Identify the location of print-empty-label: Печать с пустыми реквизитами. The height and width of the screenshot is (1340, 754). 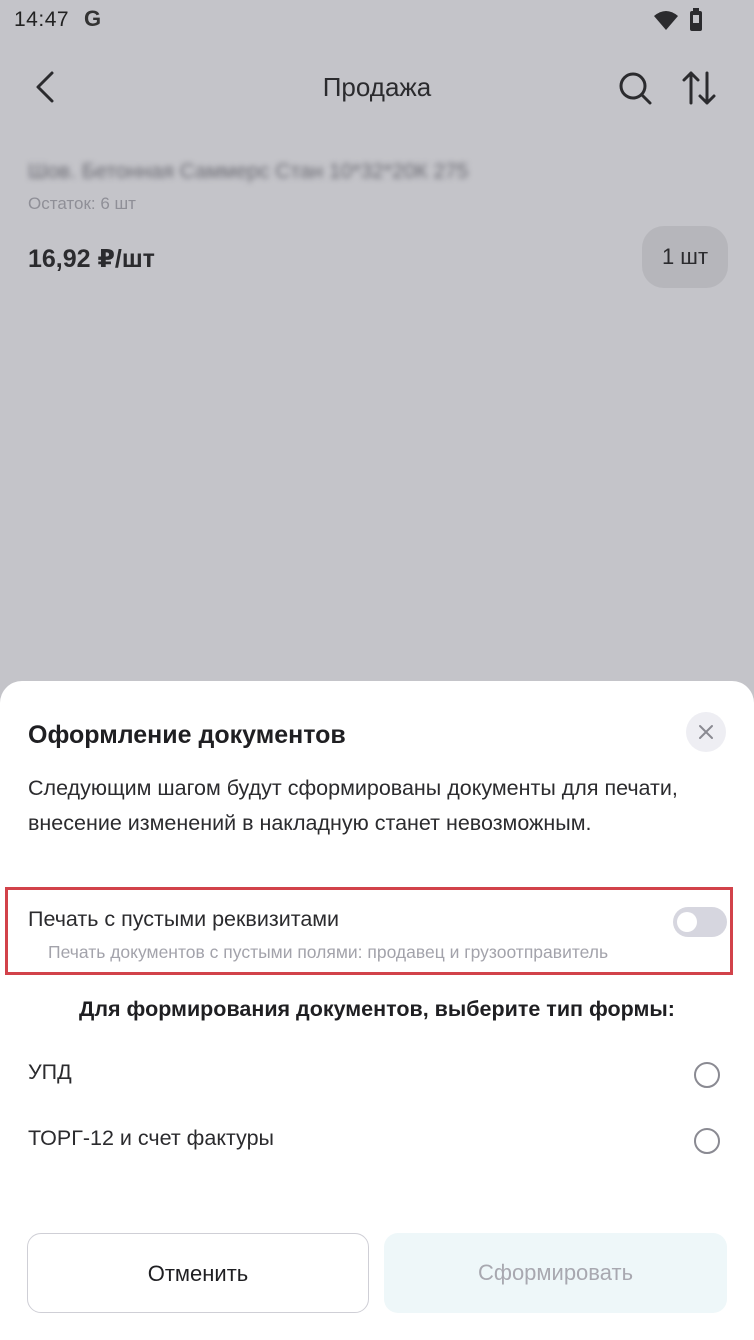
(184, 919).